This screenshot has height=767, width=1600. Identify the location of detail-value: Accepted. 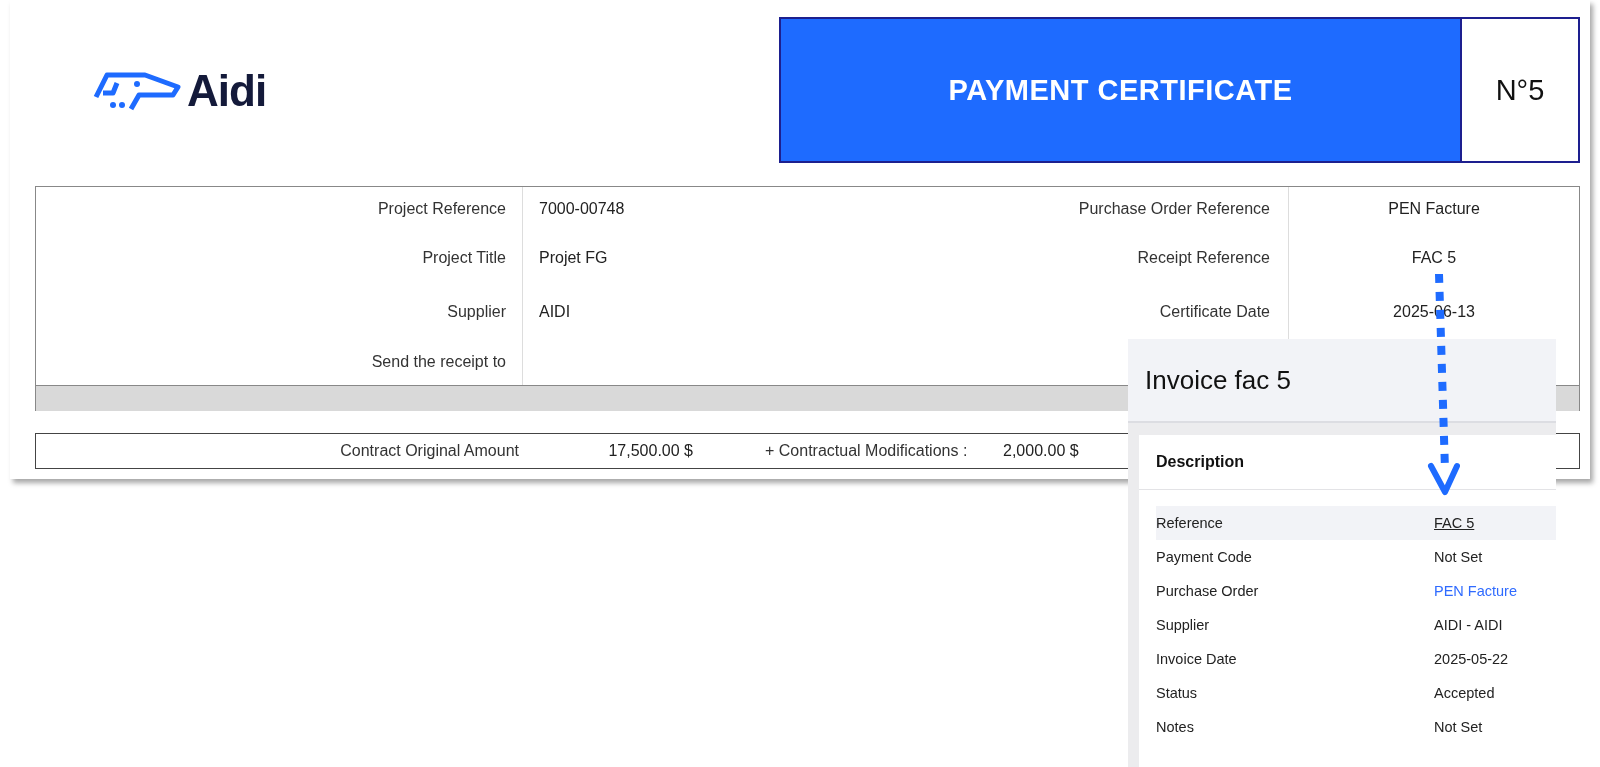
(1464, 693).